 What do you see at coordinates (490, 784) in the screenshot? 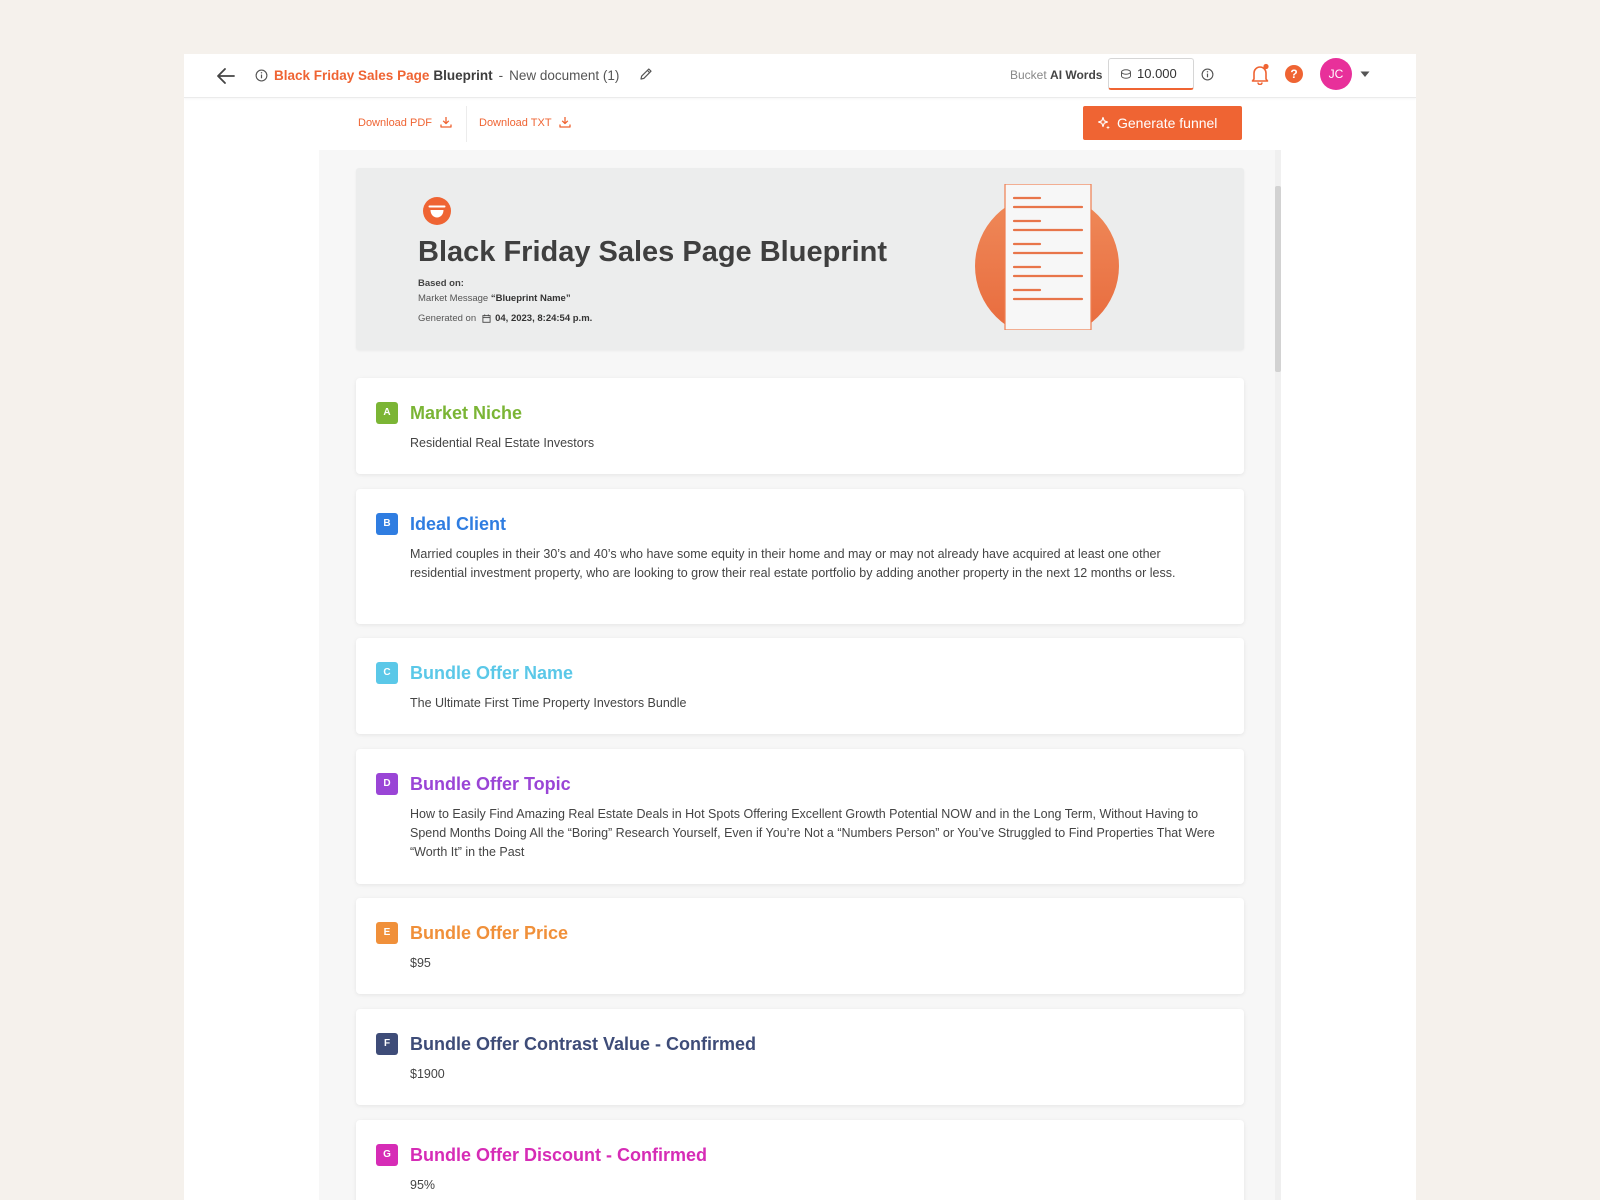
I see `section-title: Bundle Offer Topic` at bounding box center [490, 784].